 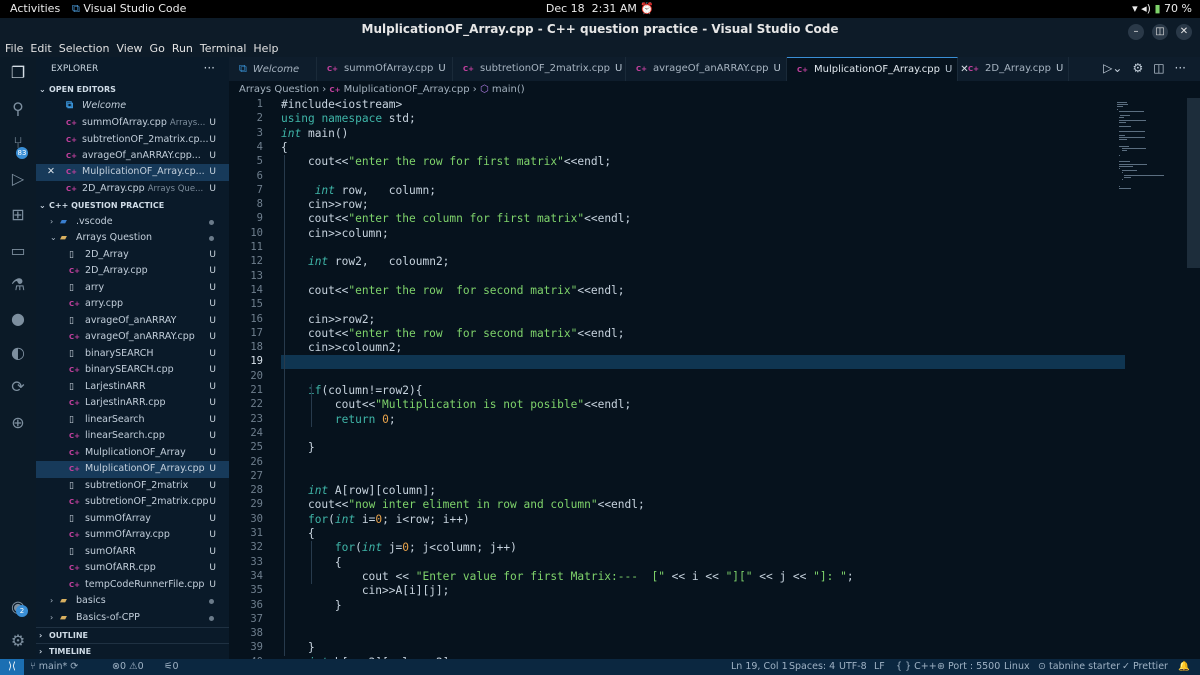 I want to click on code-line: cin>>column;, so click(x=335, y=233).